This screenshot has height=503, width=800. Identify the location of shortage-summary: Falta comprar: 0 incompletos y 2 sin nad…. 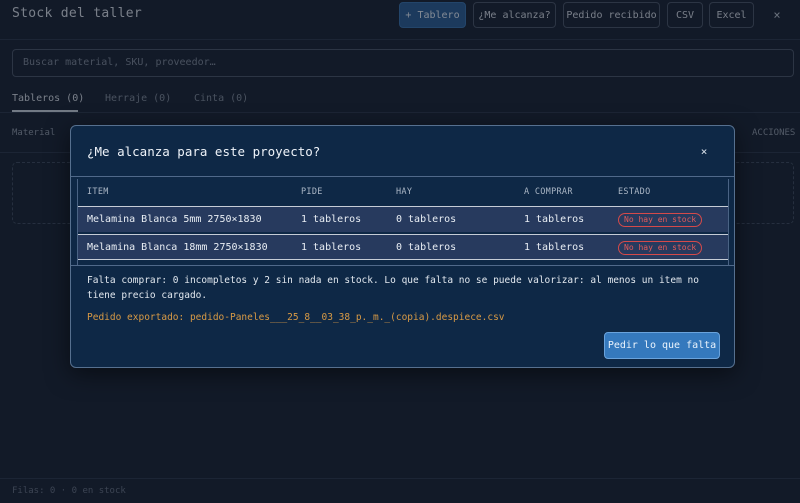
(393, 288).